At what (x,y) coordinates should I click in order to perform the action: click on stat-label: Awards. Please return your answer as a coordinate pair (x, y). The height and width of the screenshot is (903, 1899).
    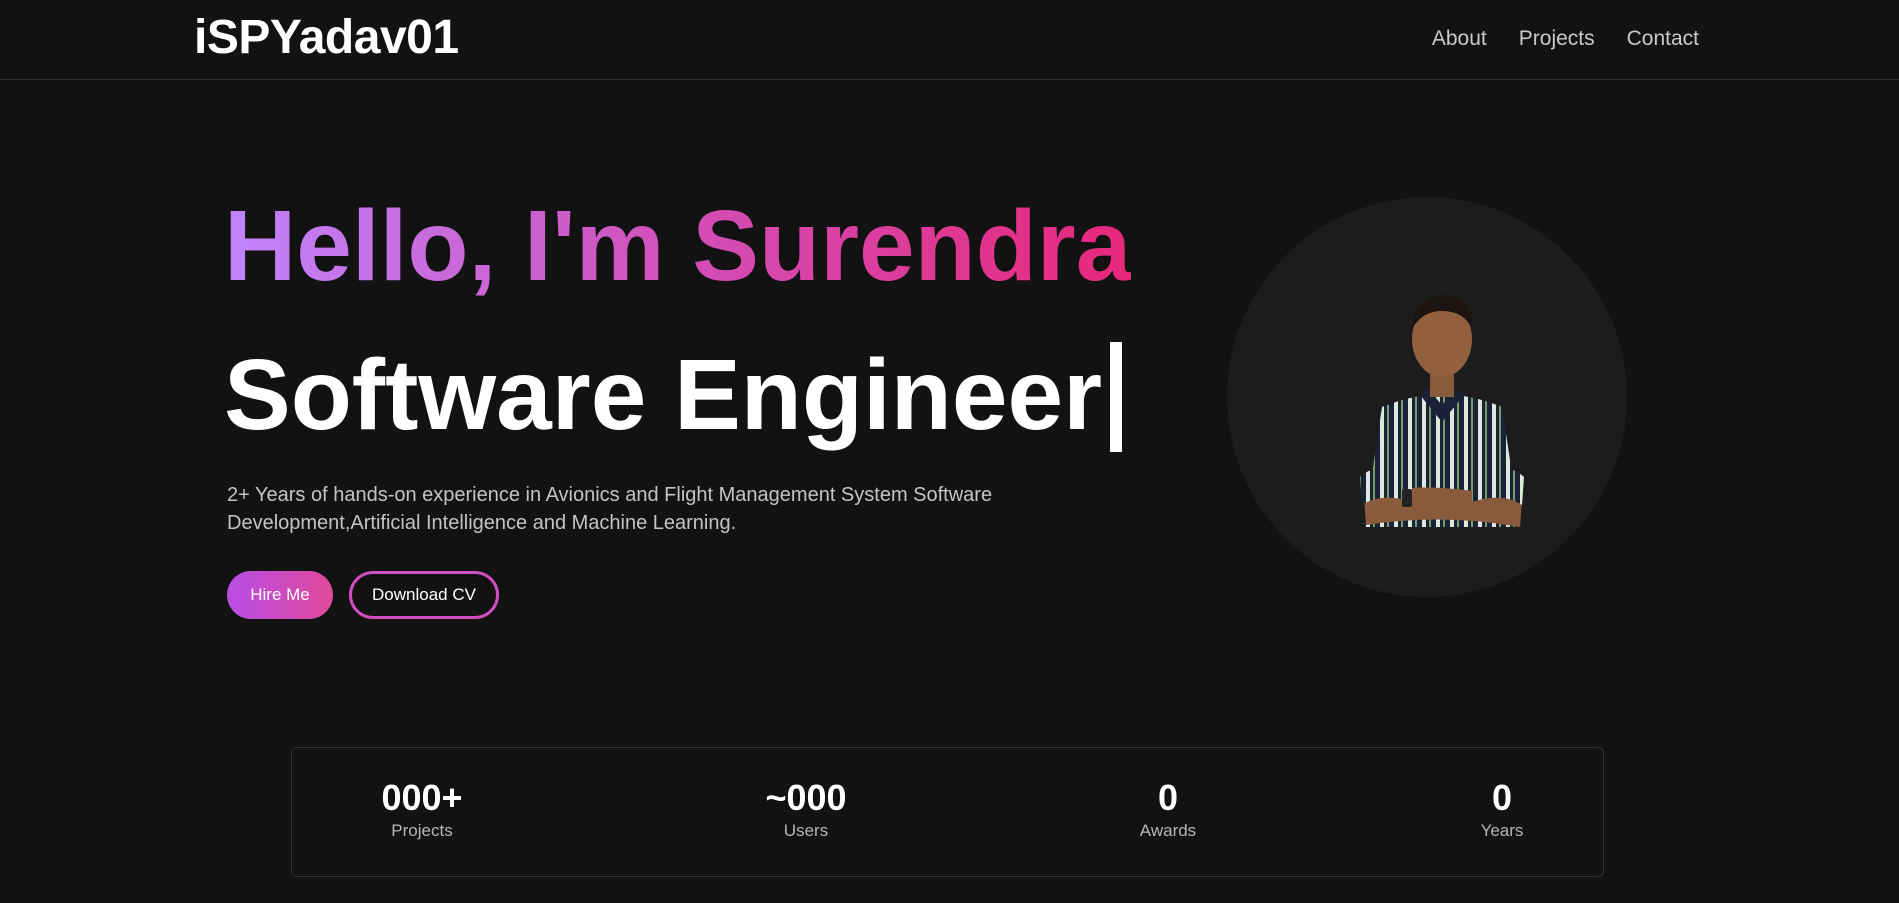
    Looking at the image, I should click on (1168, 830).